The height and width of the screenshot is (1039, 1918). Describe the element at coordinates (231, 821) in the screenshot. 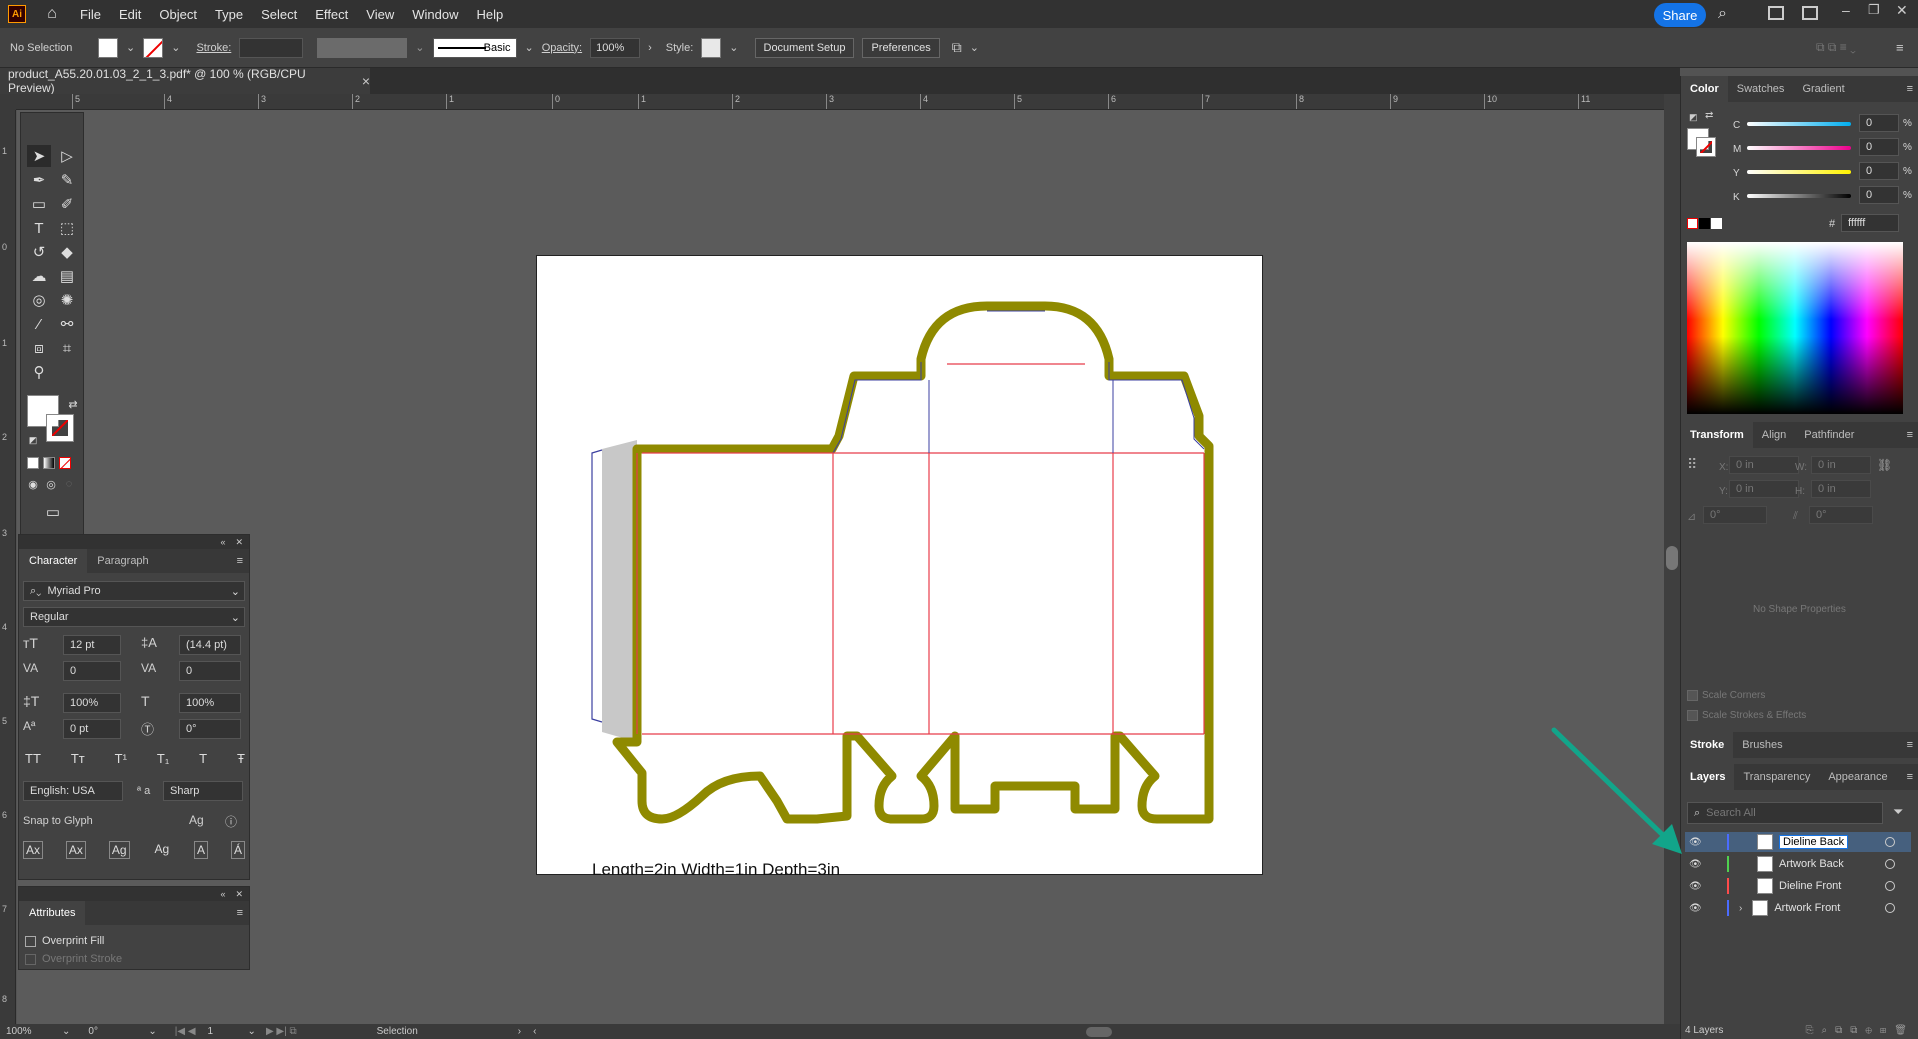

I see `info-icon: ⓘ` at that location.